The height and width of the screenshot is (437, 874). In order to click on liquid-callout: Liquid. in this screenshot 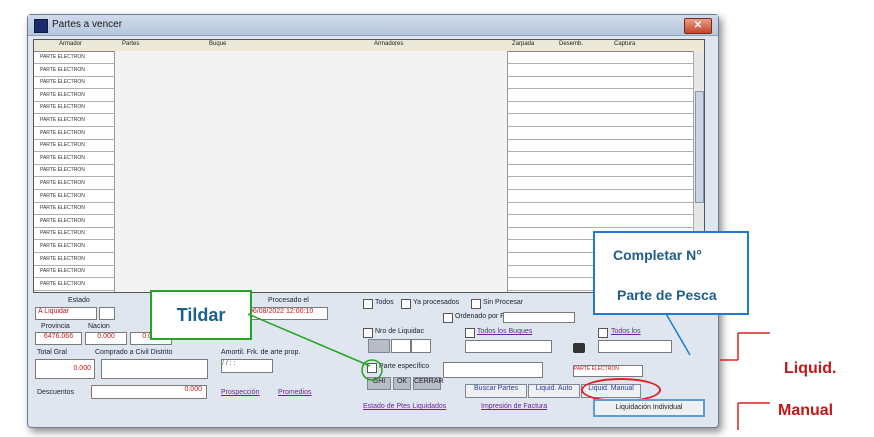, I will do `click(810, 368)`.